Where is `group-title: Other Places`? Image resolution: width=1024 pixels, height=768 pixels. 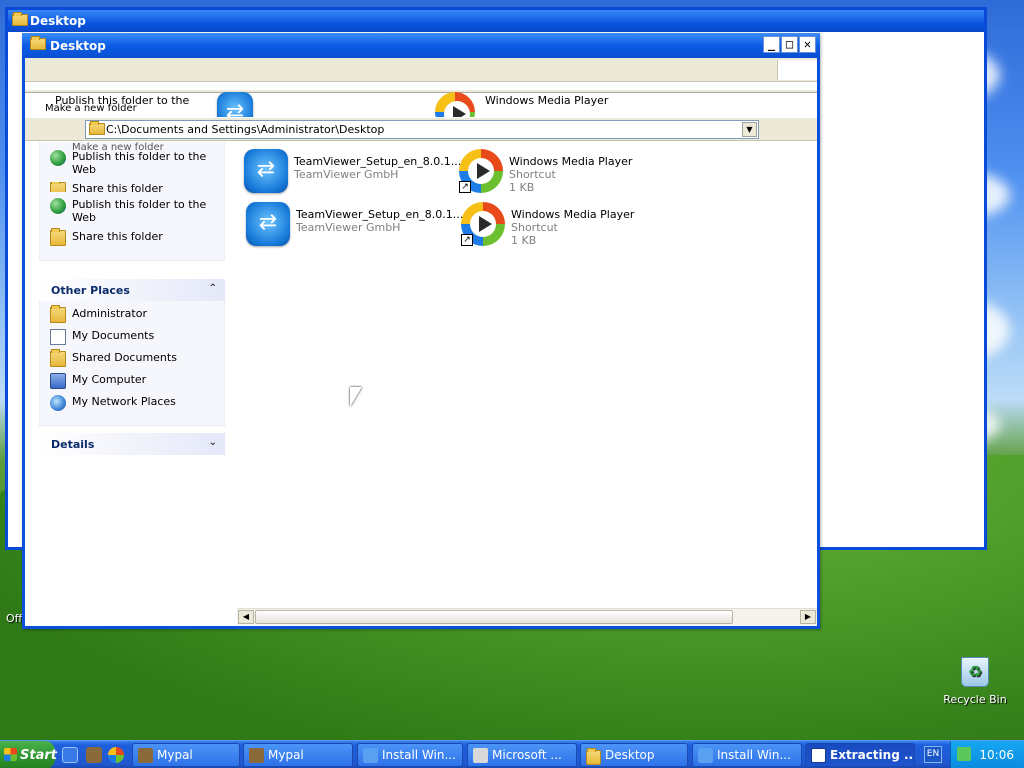
group-title: Other Places is located at coordinates (90, 290).